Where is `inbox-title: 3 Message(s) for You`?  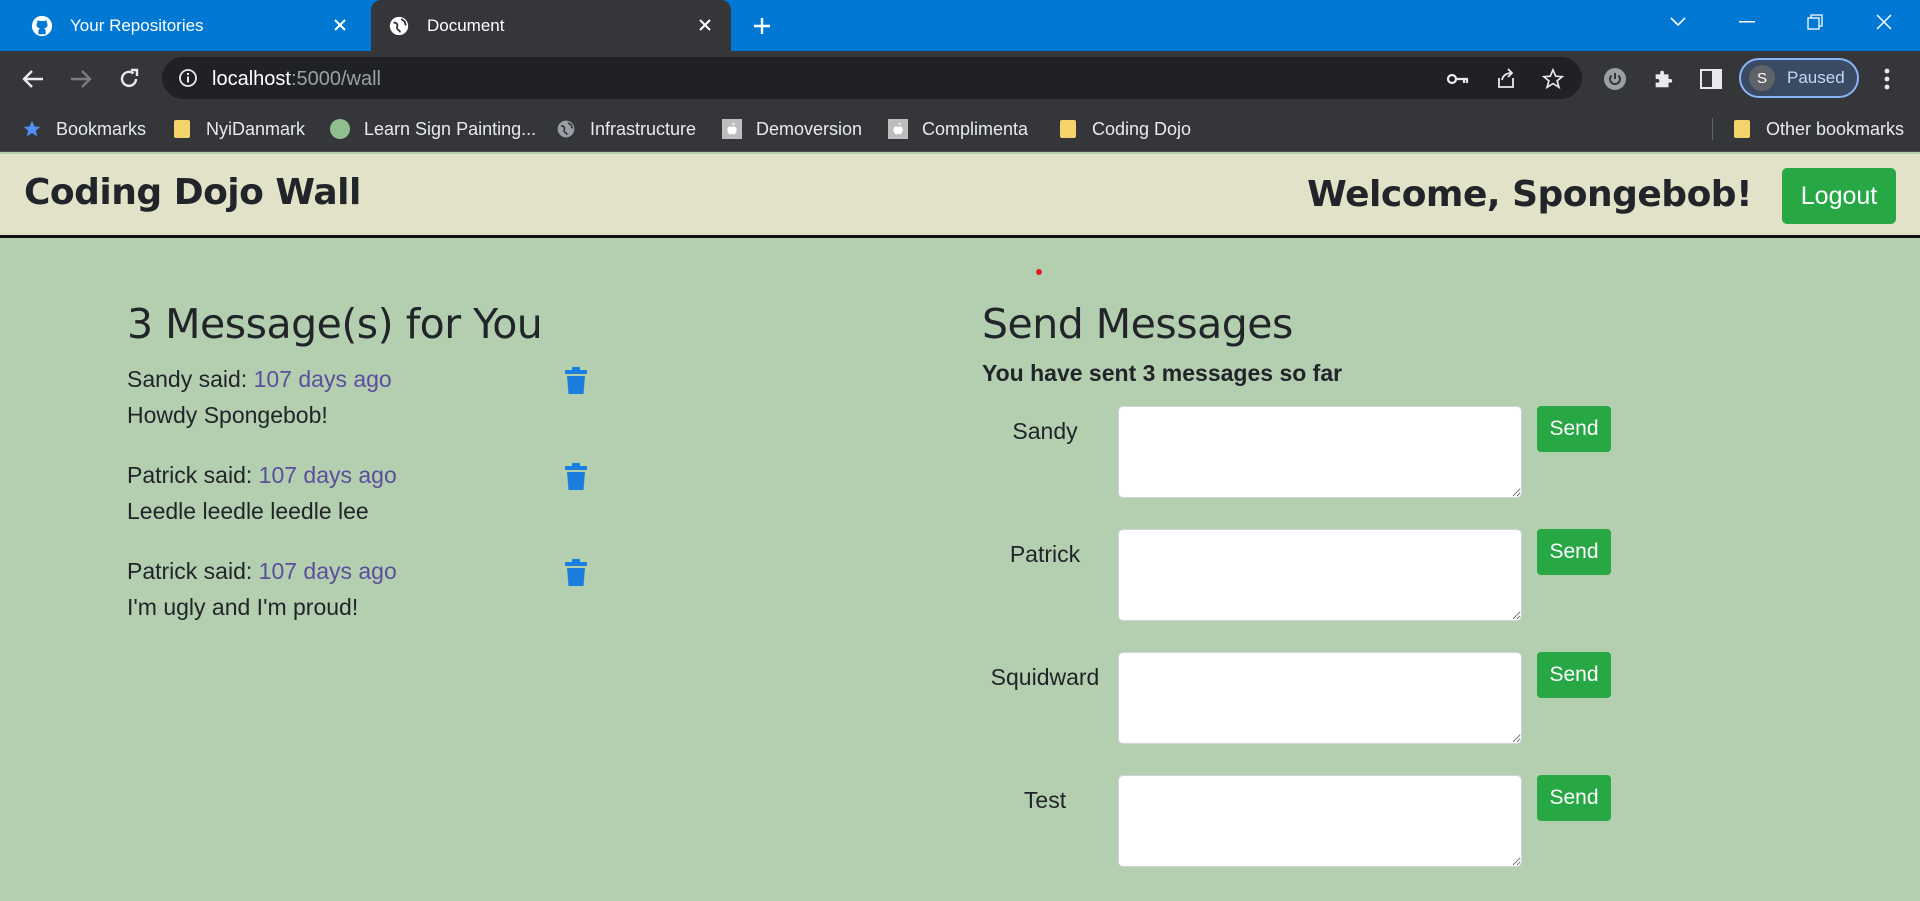 inbox-title: 3 Message(s) for You is located at coordinates (335, 324).